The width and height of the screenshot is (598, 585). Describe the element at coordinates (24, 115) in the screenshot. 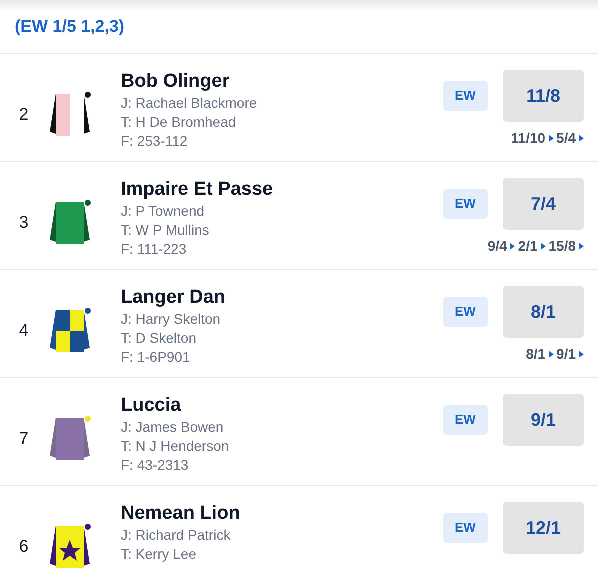

I see `saddle-cloth-number: 2` at that location.